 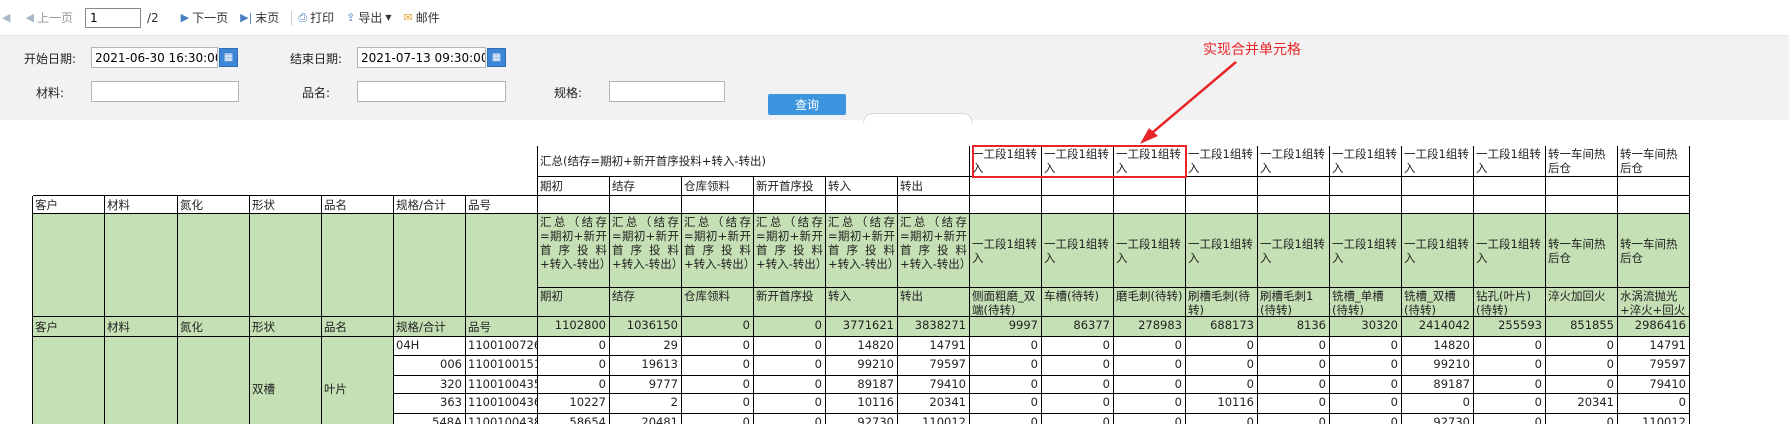 I want to click on table-cell: 10116, so click(x=862, y=404).